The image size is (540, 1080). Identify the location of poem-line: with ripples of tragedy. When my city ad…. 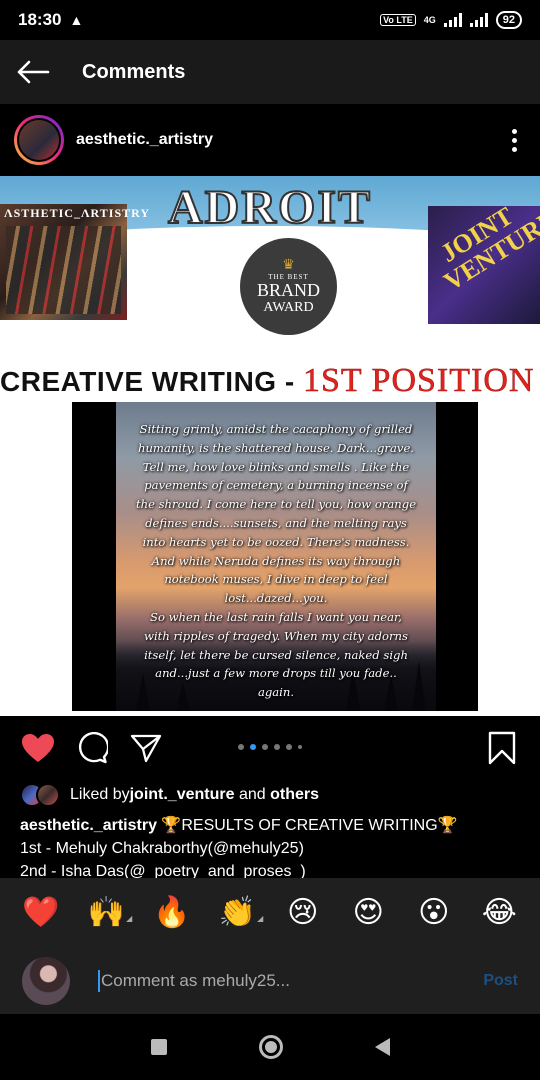
(276, 635).